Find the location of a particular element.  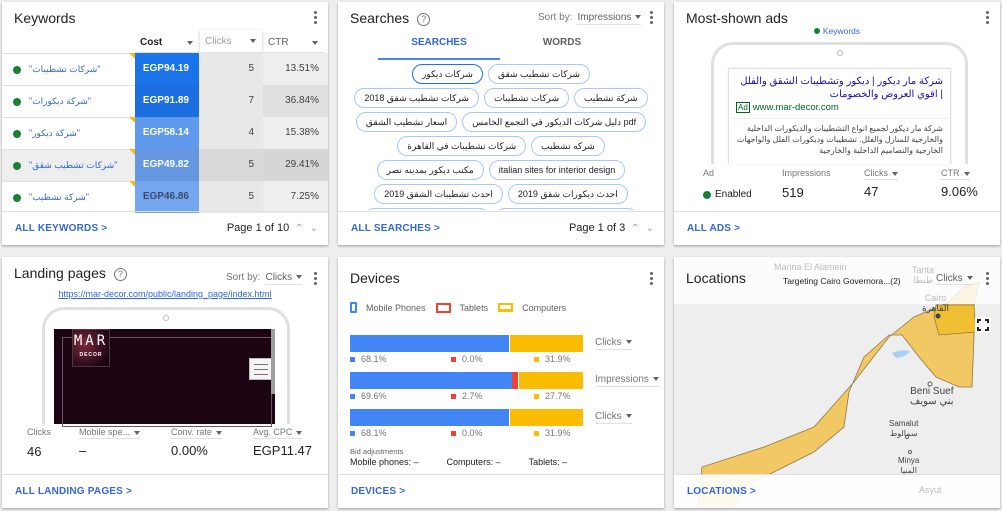

locations-link: LOCATIONS > is located at coordinates (721, 491).